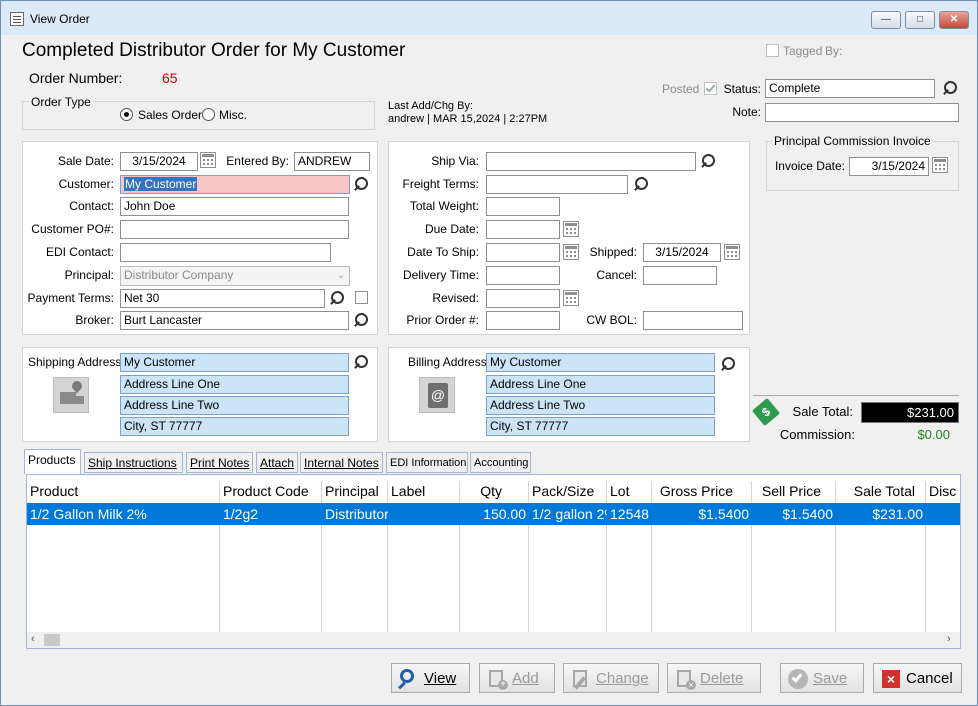 This screenshot has height=706, width=978. Describe the element at coordinates (772, 50) in the screenshot. I see `tagged-checkbox` at that location.